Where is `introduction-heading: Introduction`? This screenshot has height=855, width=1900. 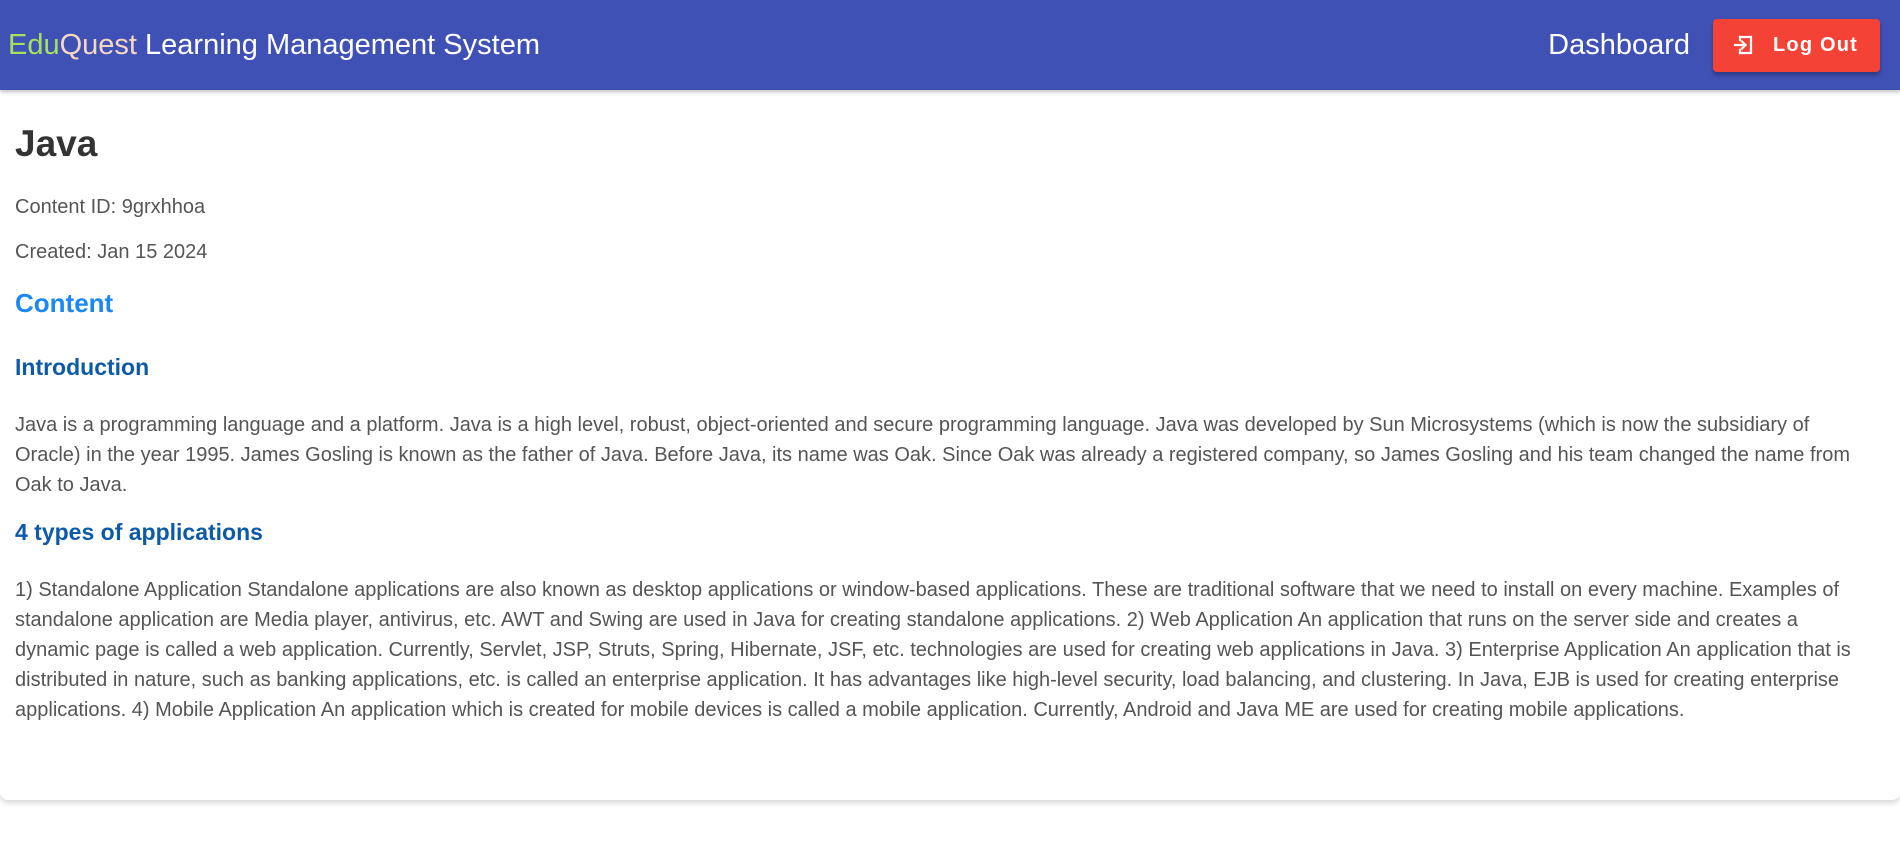
introduction-heading: Introduction is located at coordinates (82, 367).